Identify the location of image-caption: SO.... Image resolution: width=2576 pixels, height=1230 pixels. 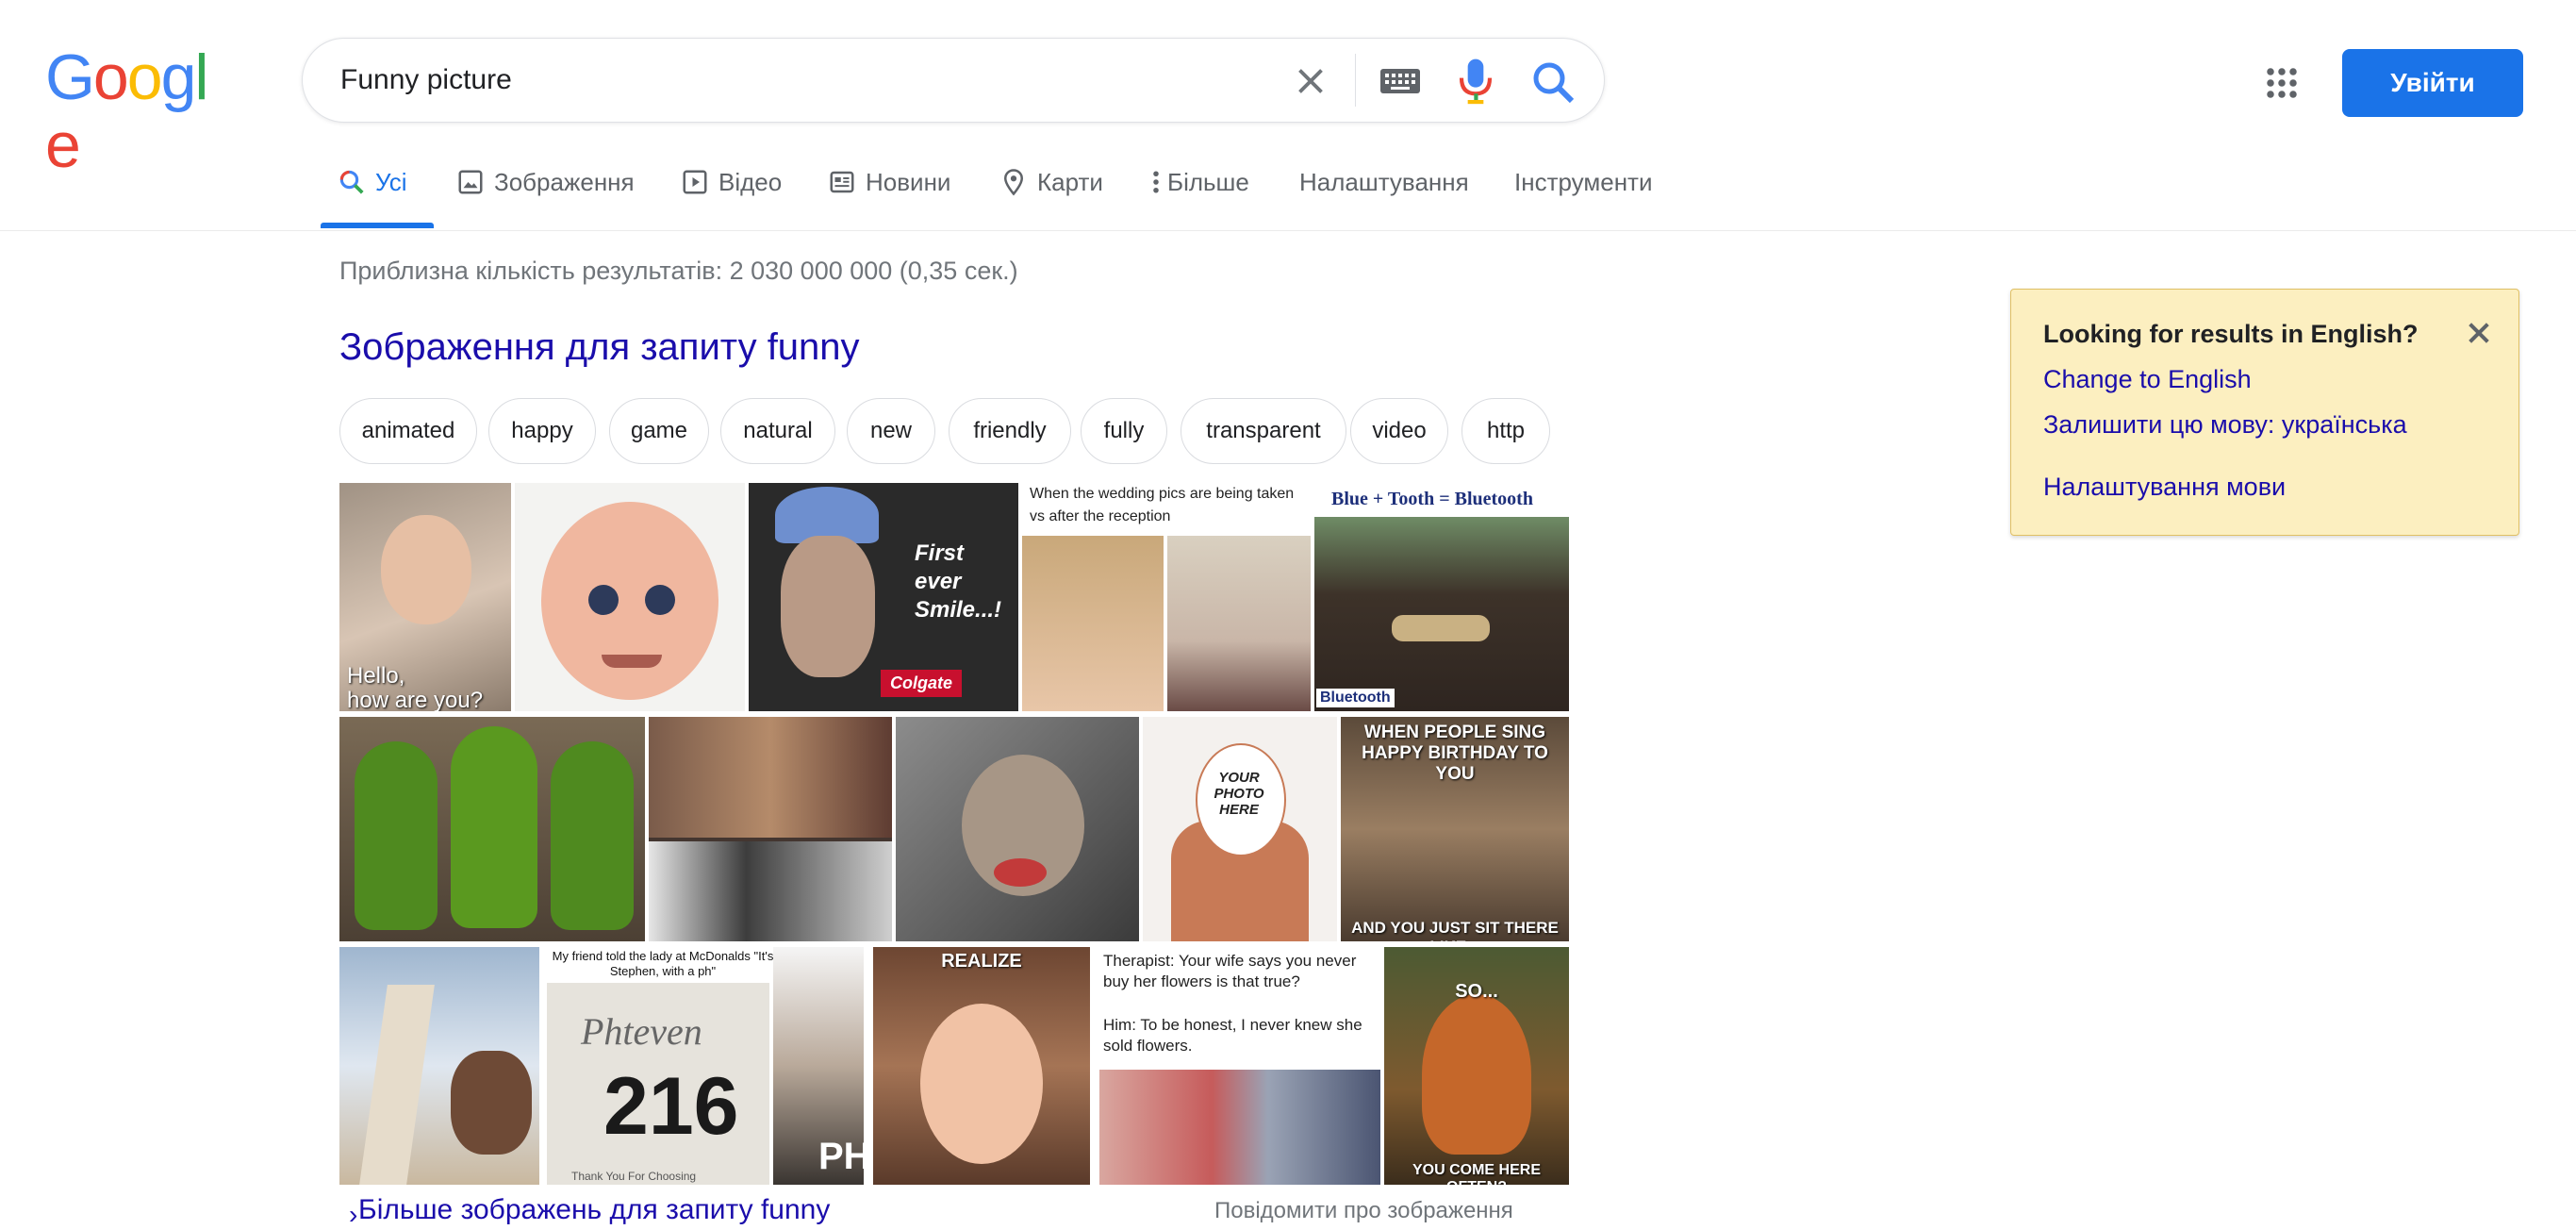
(1476, 991).